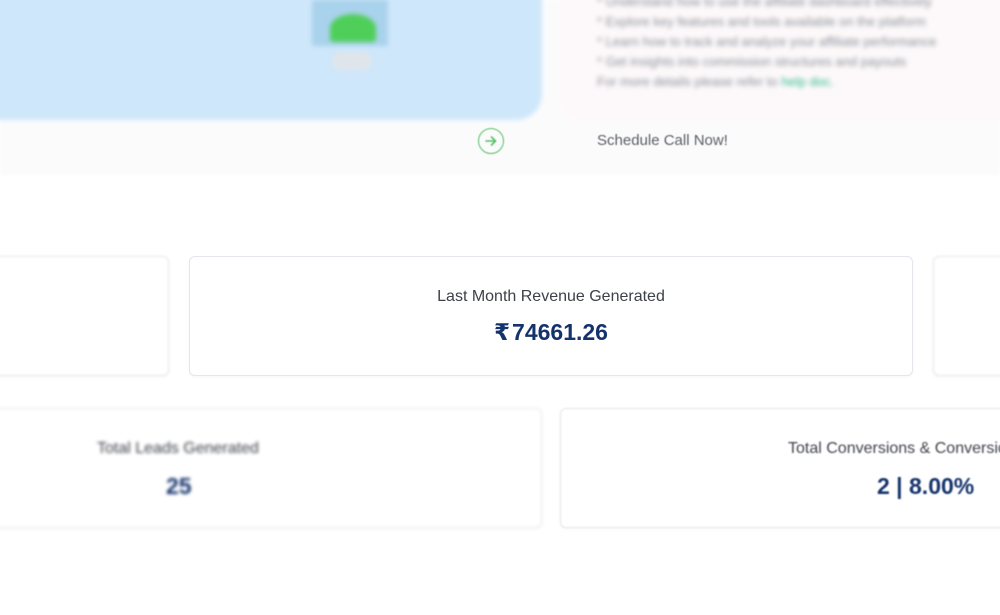  I want to click on rupee-currency-symbol: ₹, so click(502, 332).